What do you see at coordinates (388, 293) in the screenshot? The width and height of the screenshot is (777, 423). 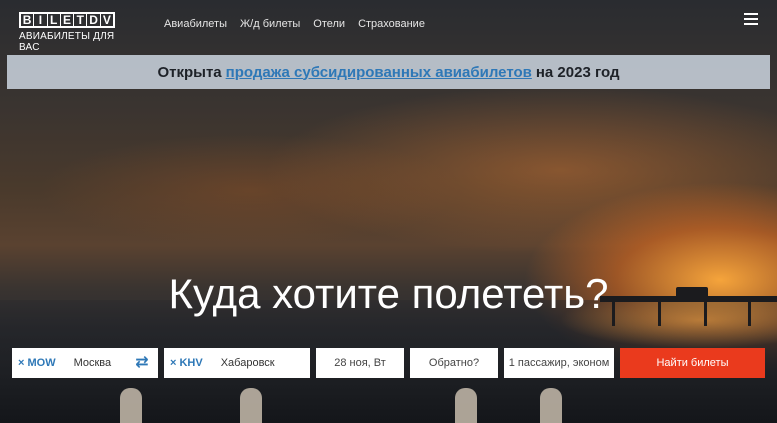 I see `hero-title: Куда хотите полететь?` at bounding box center [388, 293].